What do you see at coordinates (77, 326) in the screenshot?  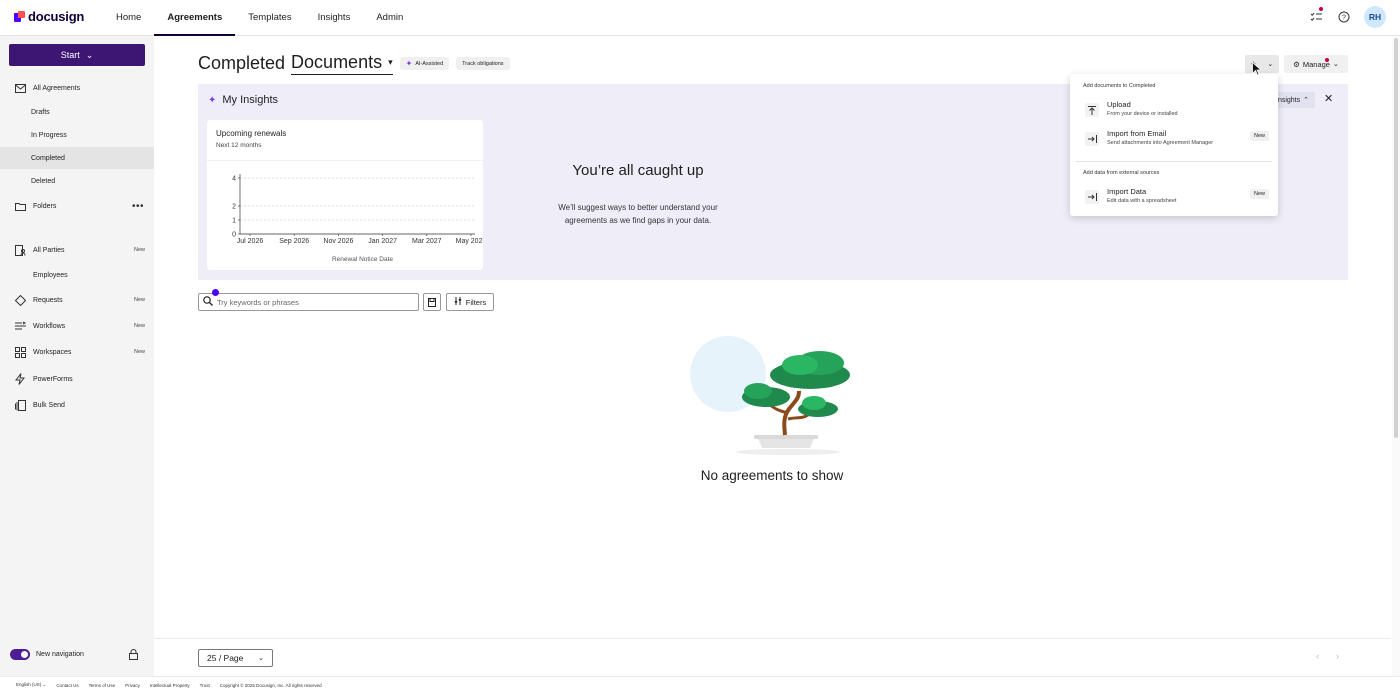 I see `sidebar-item-workflows: Workflows New` at bounding box center [77, 326].